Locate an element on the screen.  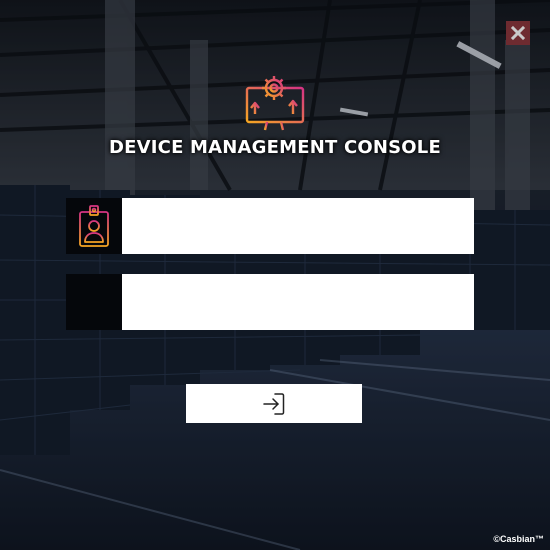
password-input is located at coordinates (298, 302).